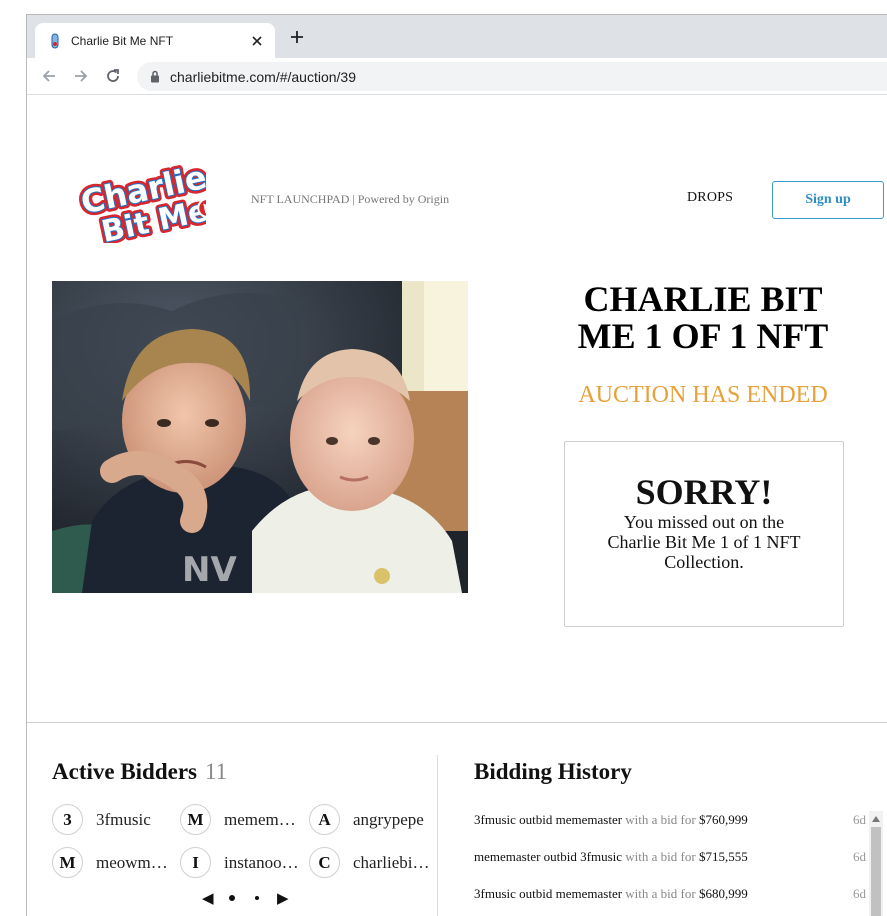  Describe the element at coordinates (297, 37) in the screenshot. I see `plus-icon` at that location.